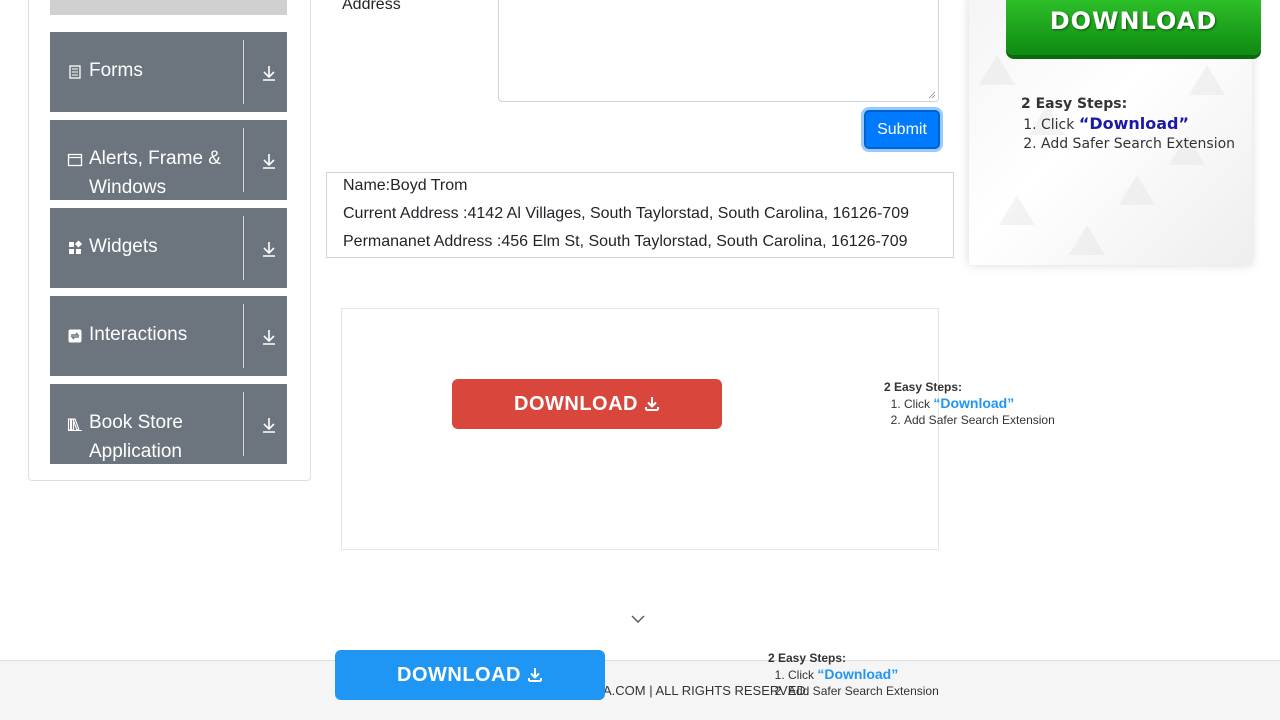 This screenshot has height=720, width=1280. What do you see at coordinates (371, 6) in the screenshot?
I see `address-label: Address` at bounding box center [371, 6].